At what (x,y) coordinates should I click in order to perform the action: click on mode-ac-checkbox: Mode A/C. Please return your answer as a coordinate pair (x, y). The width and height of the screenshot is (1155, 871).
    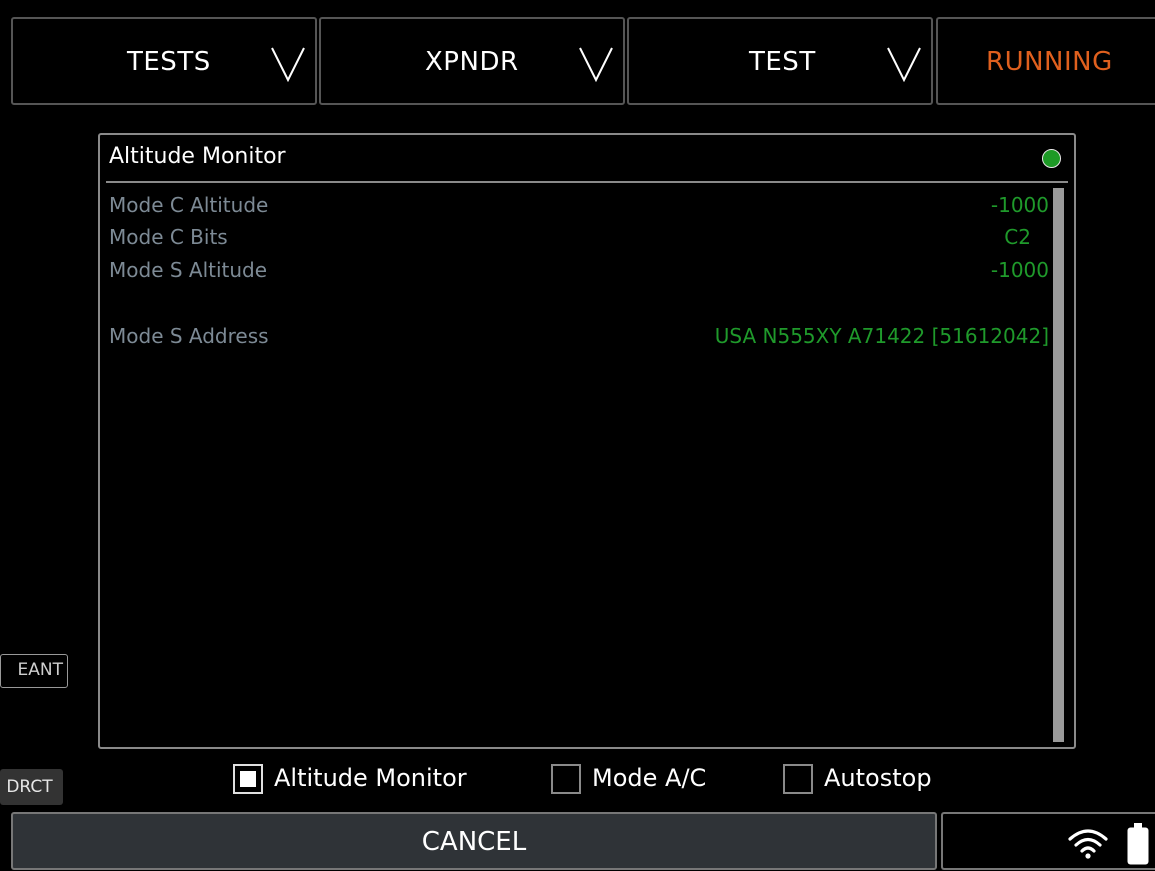
    Looking at the image, I should click on (646, 779).